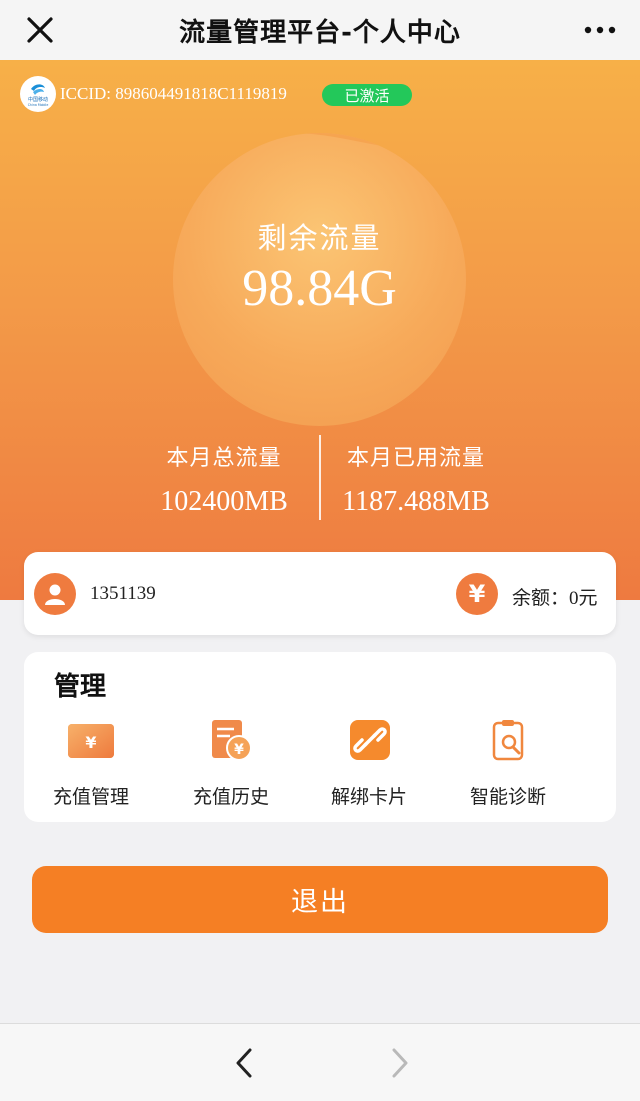 This screenshot has width=640, height=1101. I want to click on page-title: 流量管理平台-个人中心, so click(320, 32).